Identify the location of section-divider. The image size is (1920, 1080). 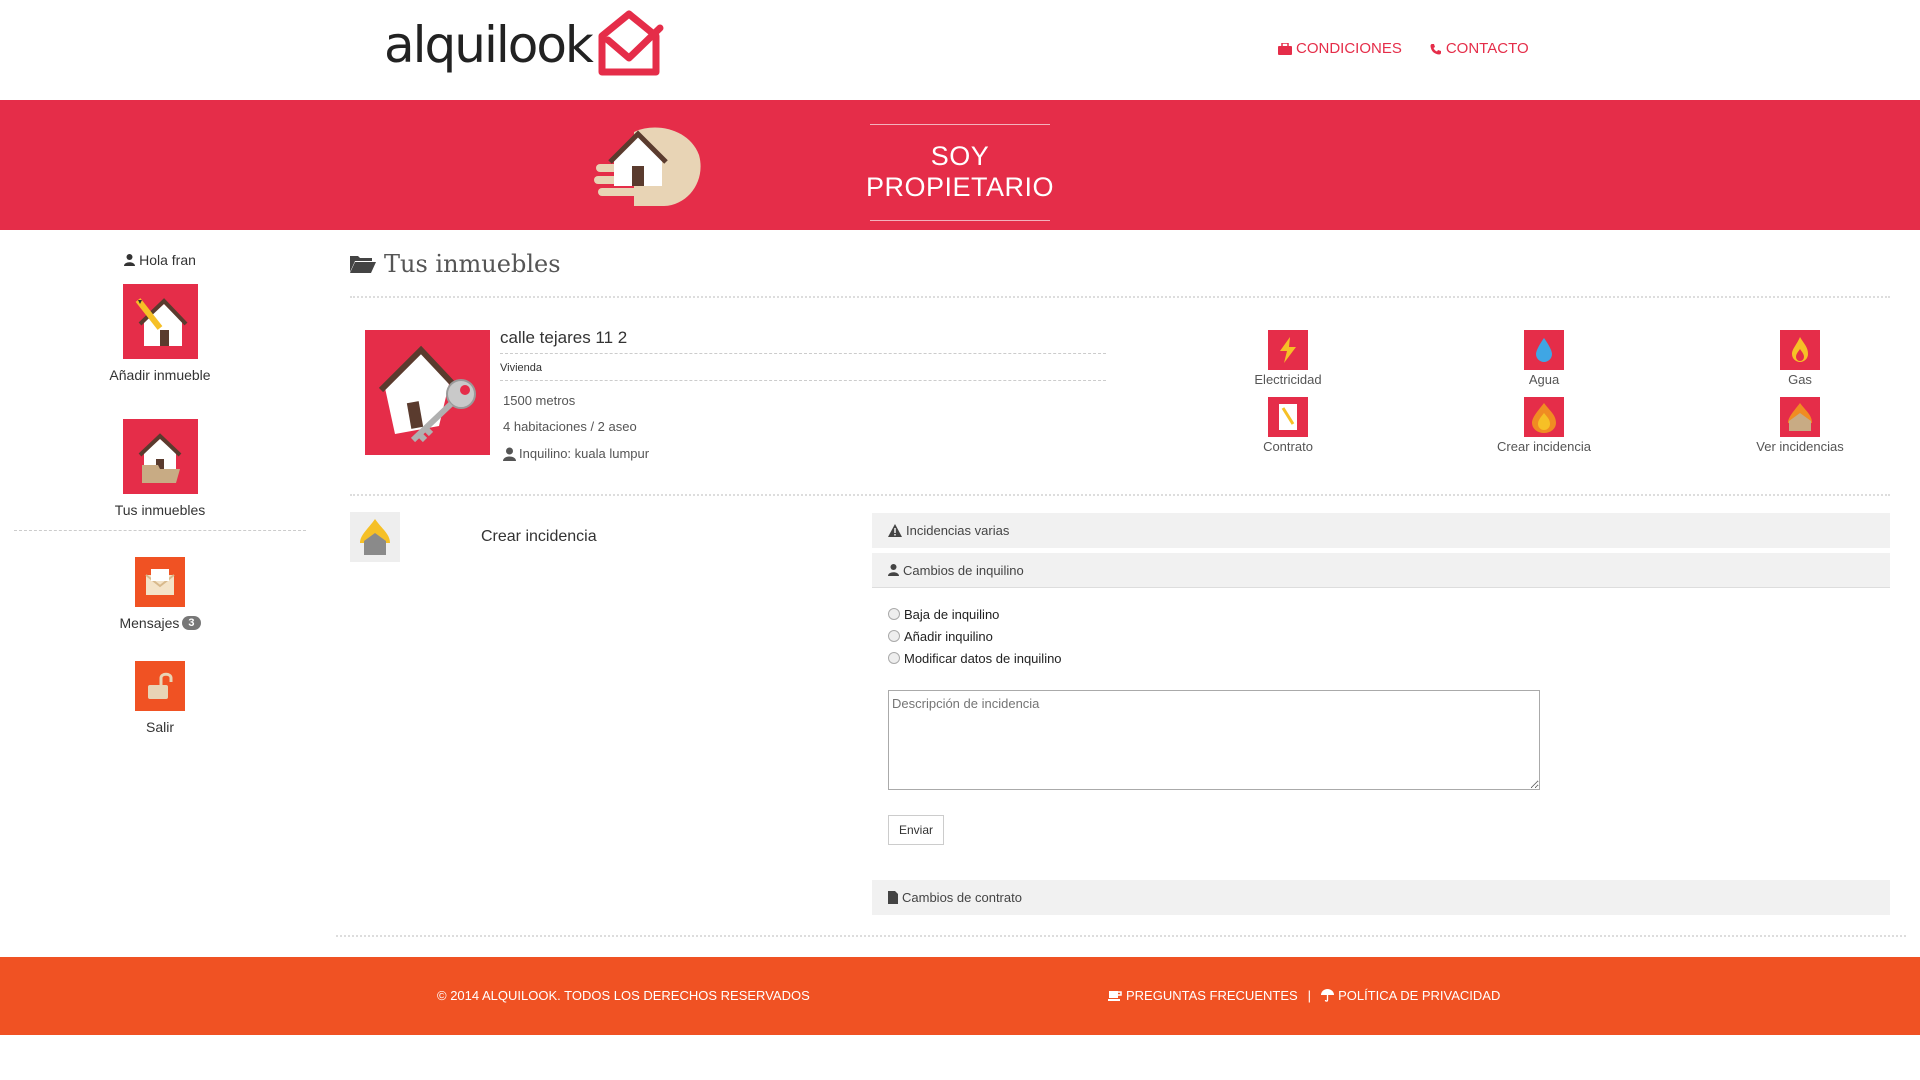
(1120, 297).